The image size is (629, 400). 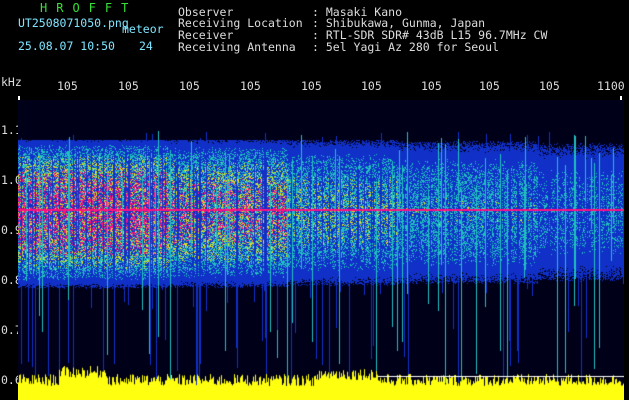 I want to click on x-tick: 1100, so click(x=611, y=86).